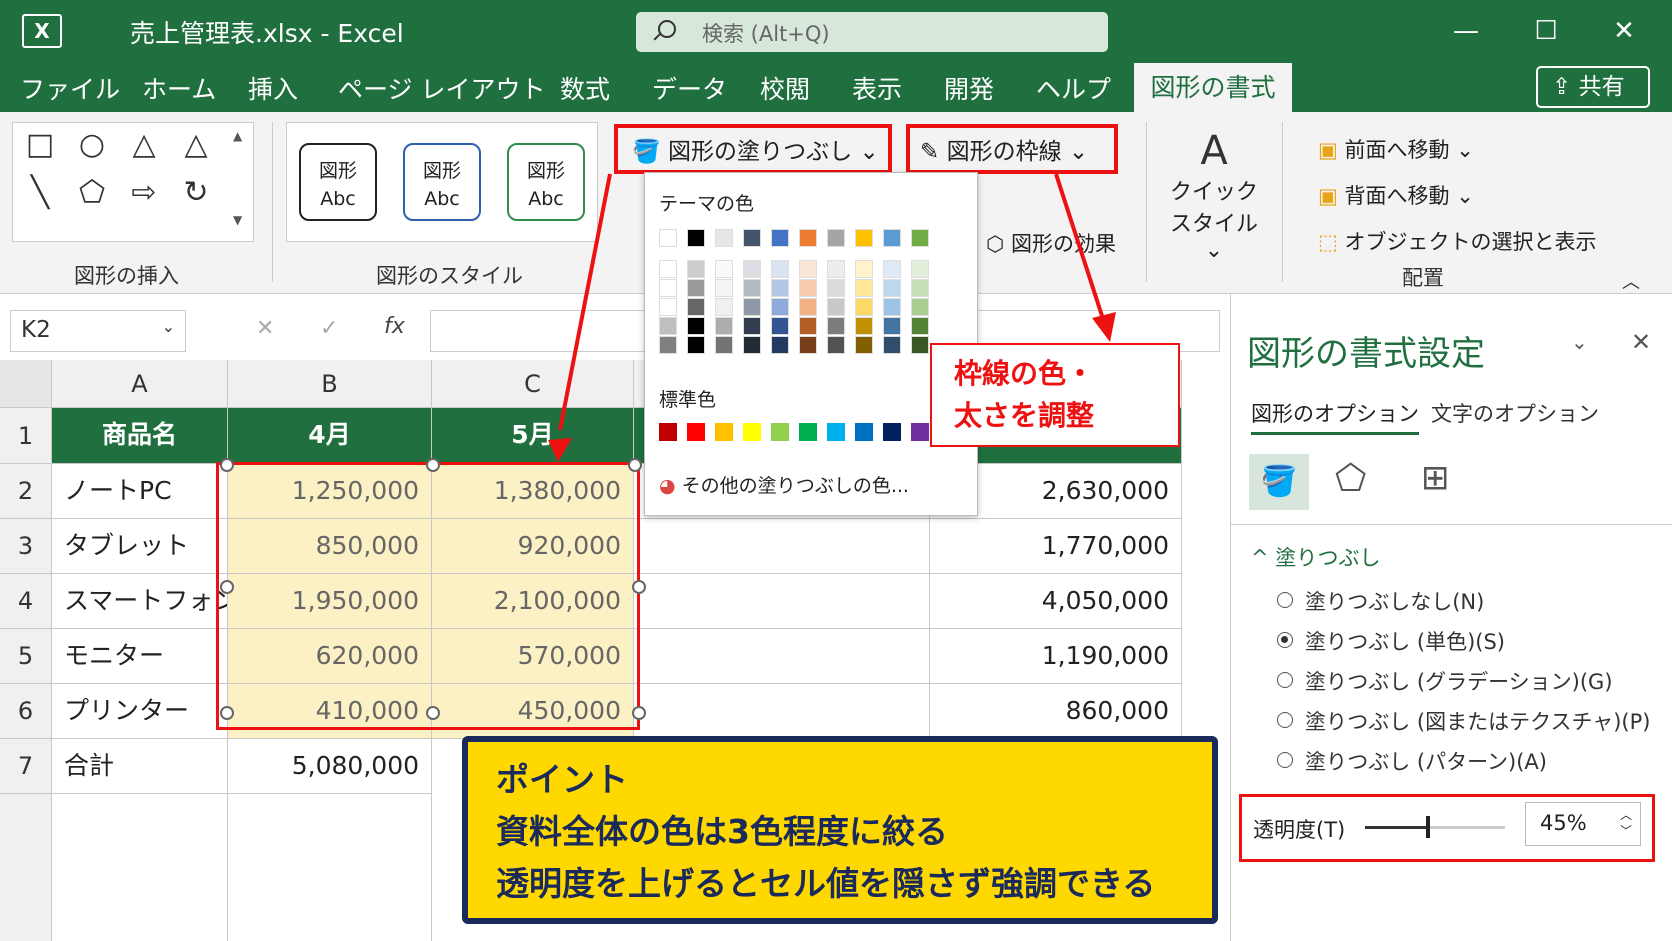  Describe the element at coordinates (1214, 195) in the screenshot. I see `quick-styles-button: A クイック スタイル ⌄` at that location.